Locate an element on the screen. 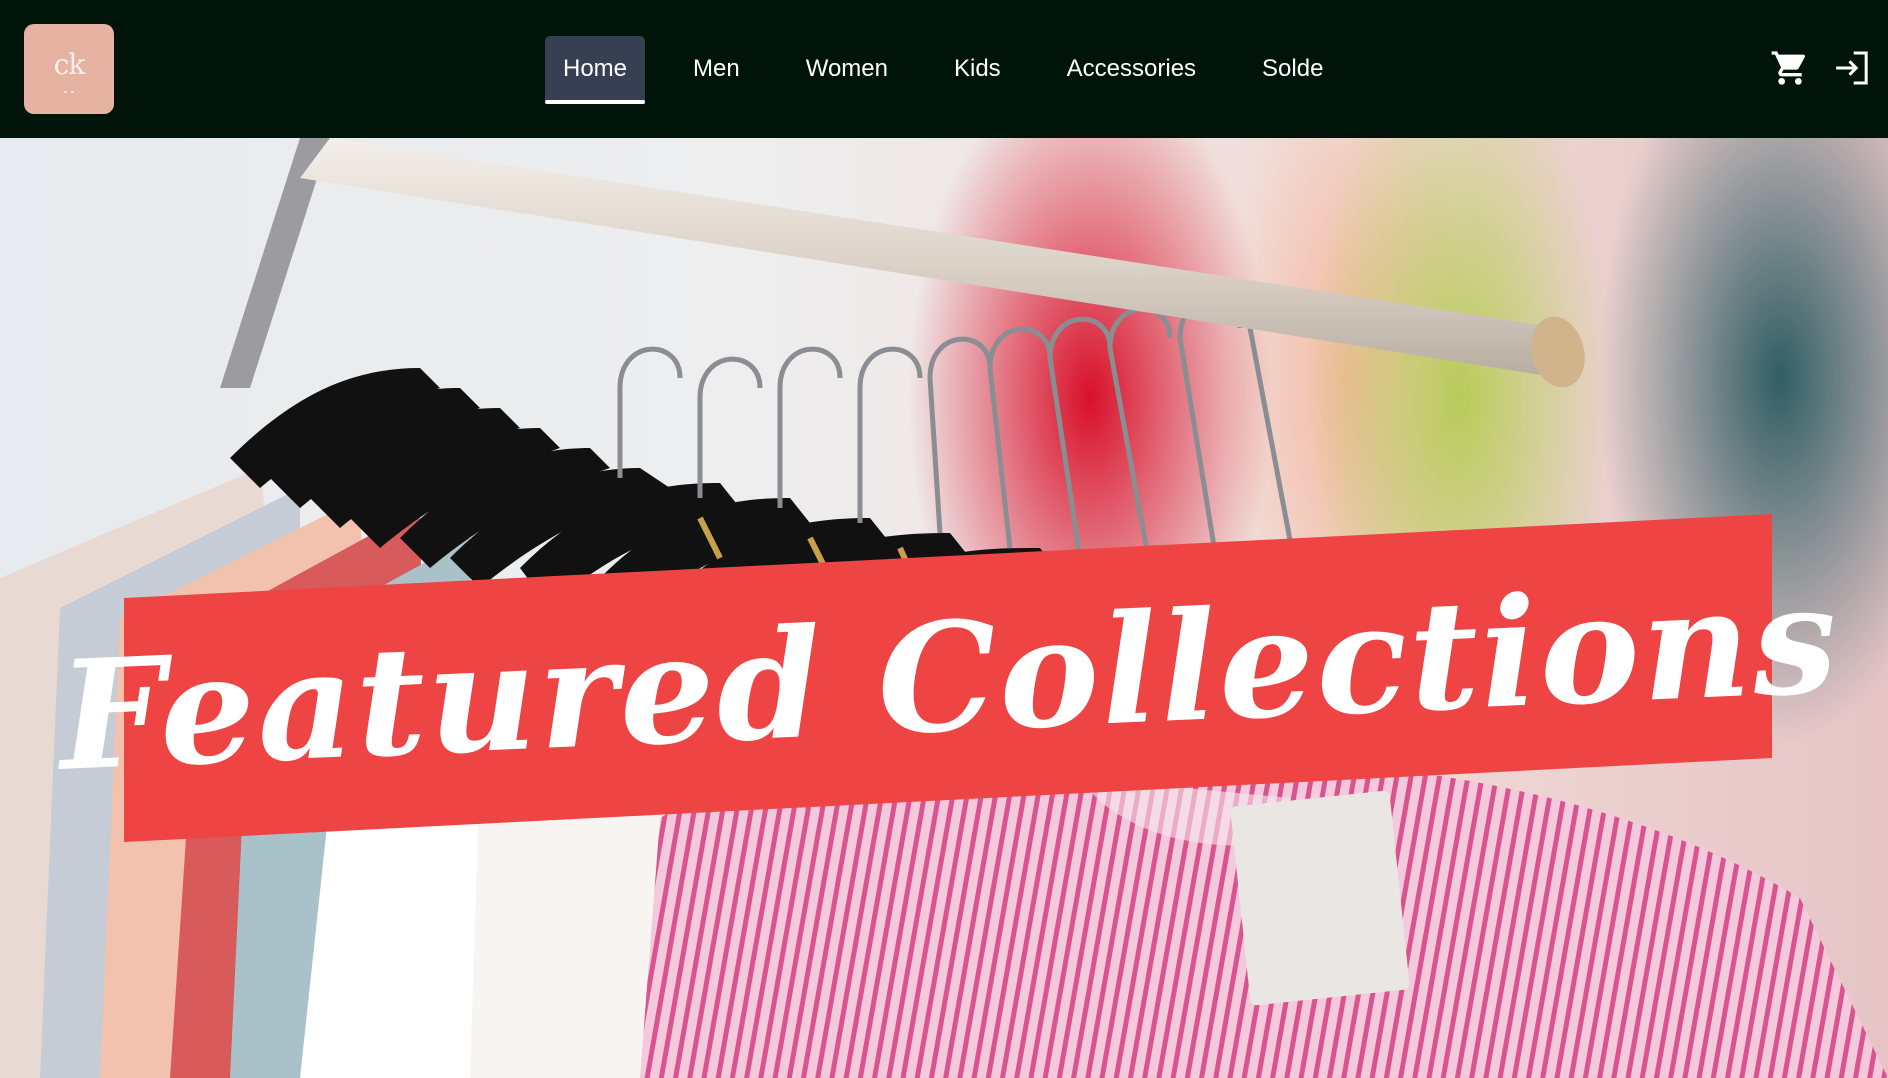 This screenshot has width=1888, height=1078. cart-button is located at coordinates (1790, 68).